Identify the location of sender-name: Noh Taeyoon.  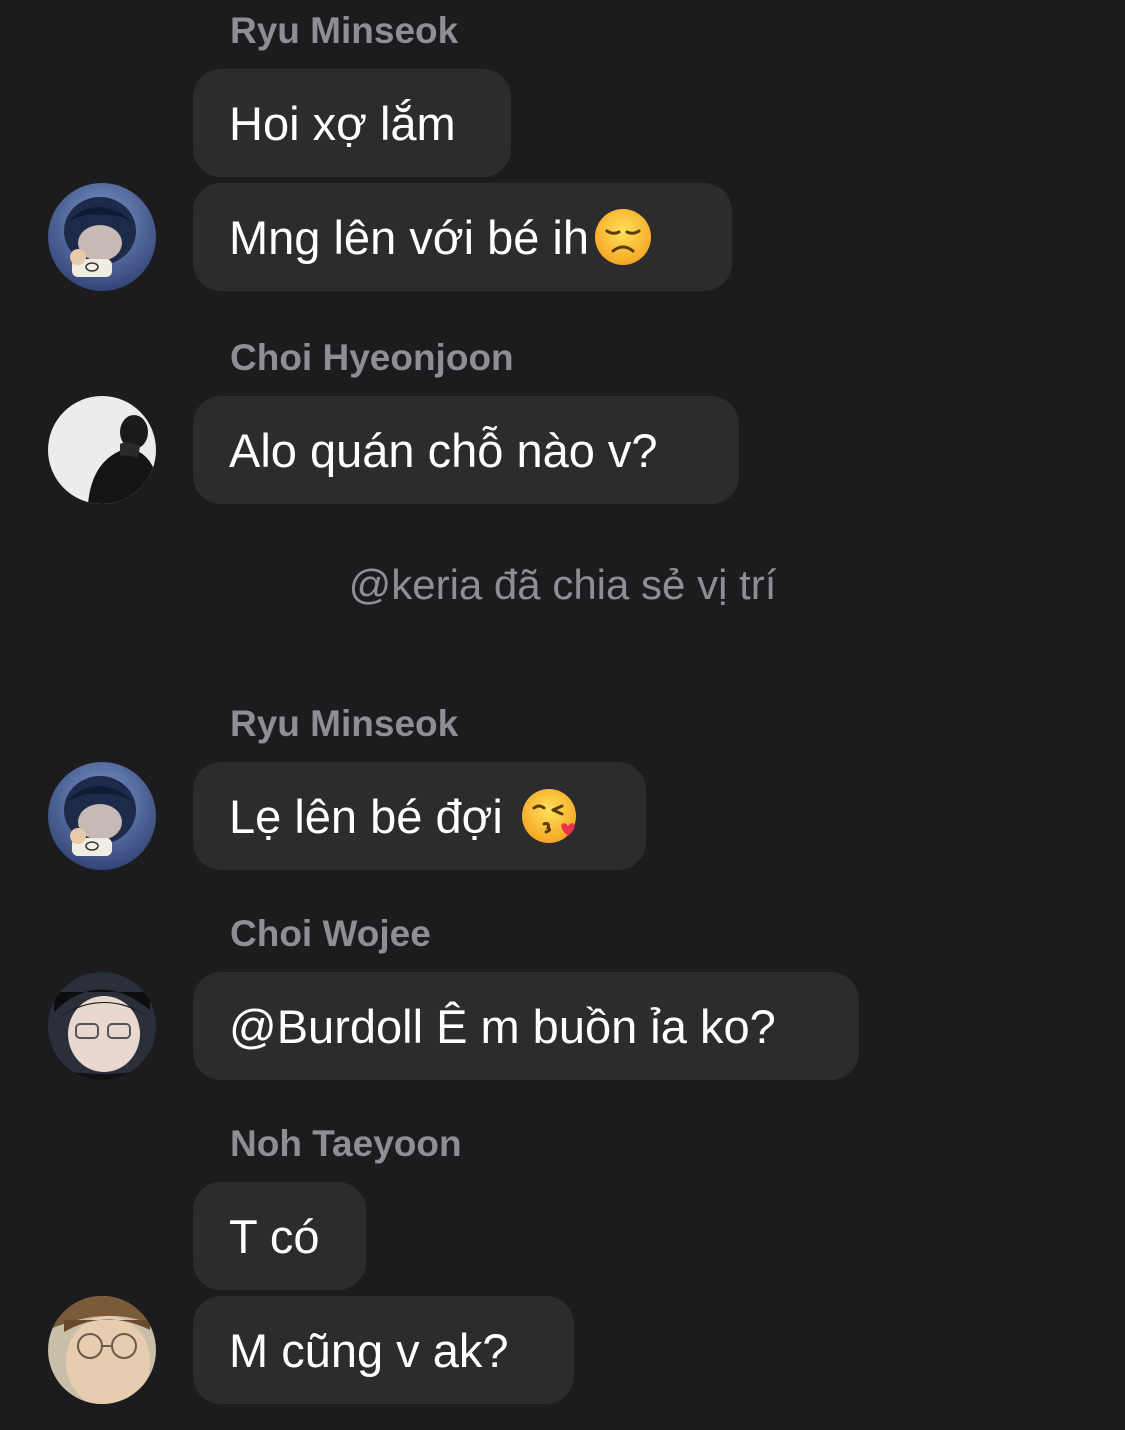
(346, 1143).